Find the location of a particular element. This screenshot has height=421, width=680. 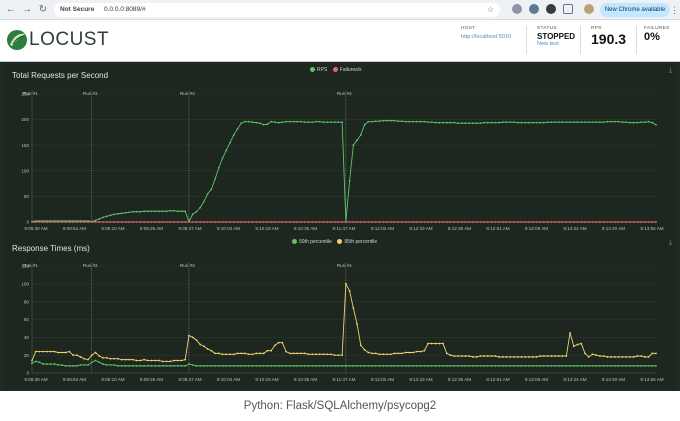

url-text: 0.0.0.0:8089/# is located at coordinates (125, 10).